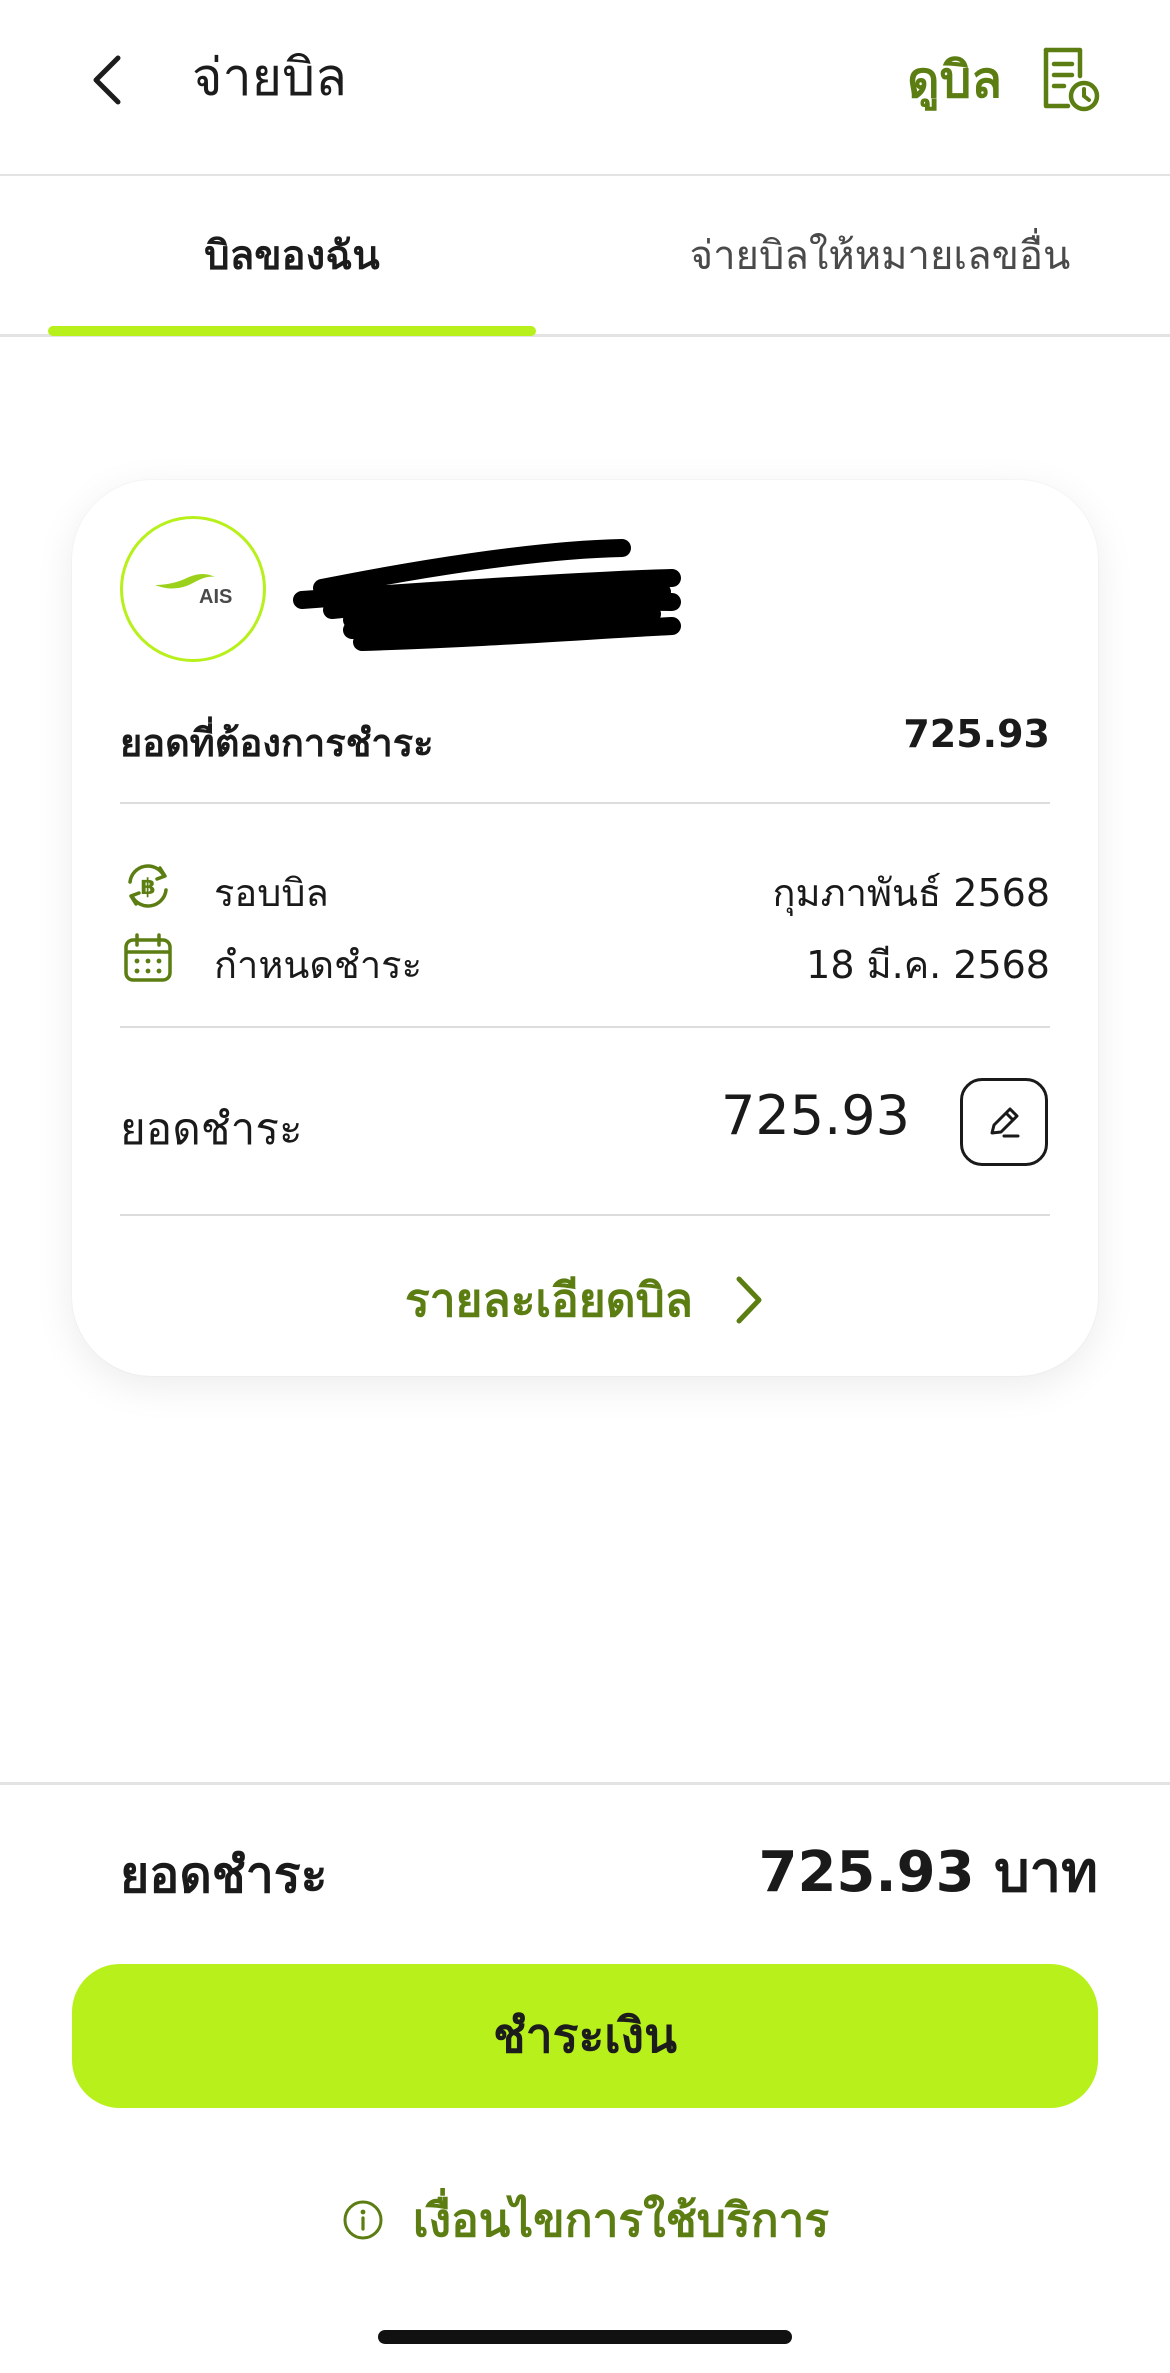  What do you see at coordinates (585, 2036) in the screenshot?
I see `pay-button: ชำระเงิน` at bounding box center [585, 2036].